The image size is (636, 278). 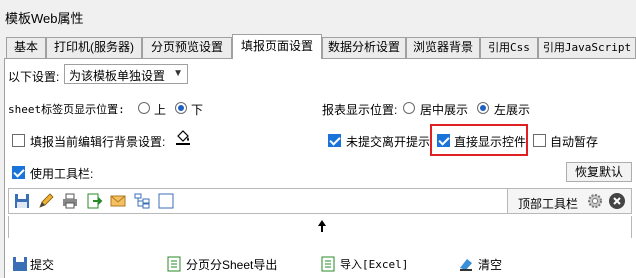 What do you see at coordinates (66, 109) in the screenshot?
I see `sheet-tab-position-label: sheet标签页显示位置:` at bounding box center [66, 109].